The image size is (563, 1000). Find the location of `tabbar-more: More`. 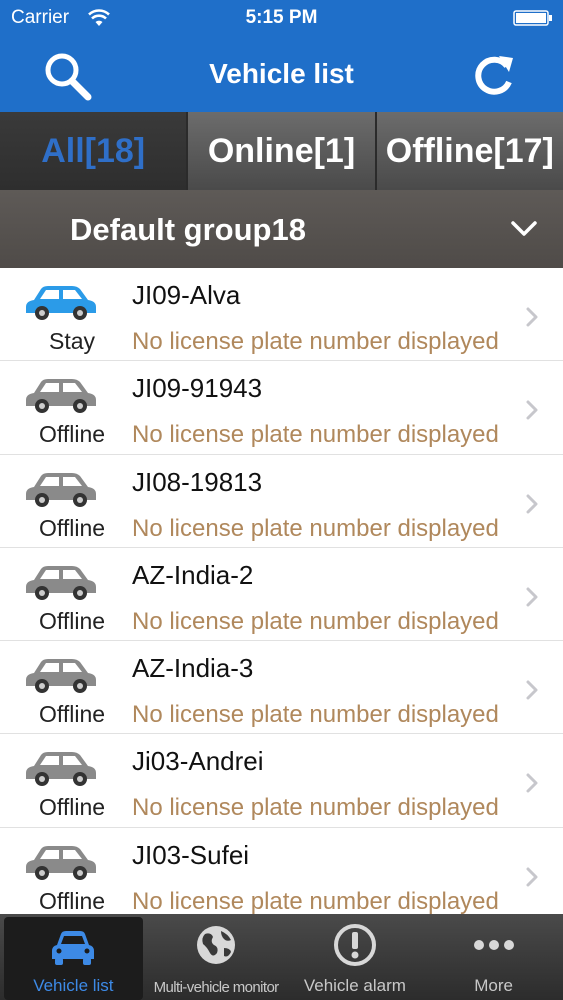

tabbar-more: More is located at coordinates (493, 957).